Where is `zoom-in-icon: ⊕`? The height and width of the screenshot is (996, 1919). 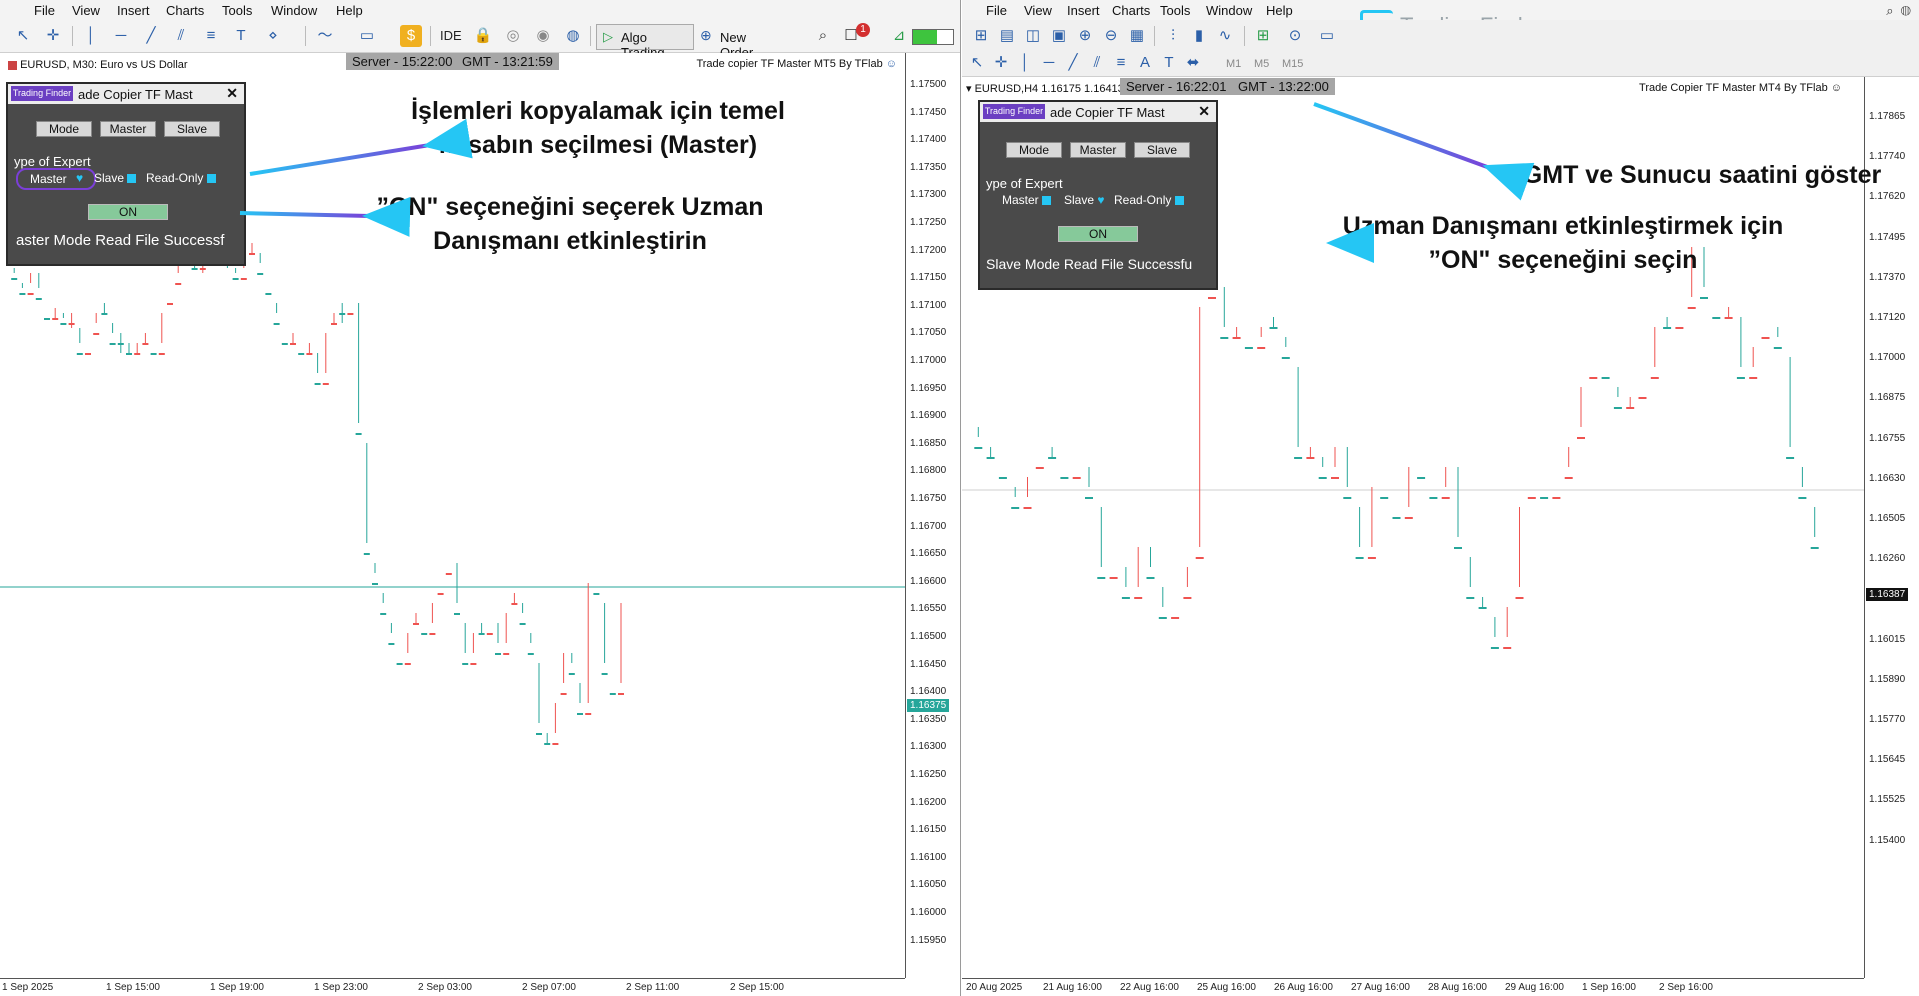 zoom-in-icon: ⊕ is located at coordinates (1085, 36).